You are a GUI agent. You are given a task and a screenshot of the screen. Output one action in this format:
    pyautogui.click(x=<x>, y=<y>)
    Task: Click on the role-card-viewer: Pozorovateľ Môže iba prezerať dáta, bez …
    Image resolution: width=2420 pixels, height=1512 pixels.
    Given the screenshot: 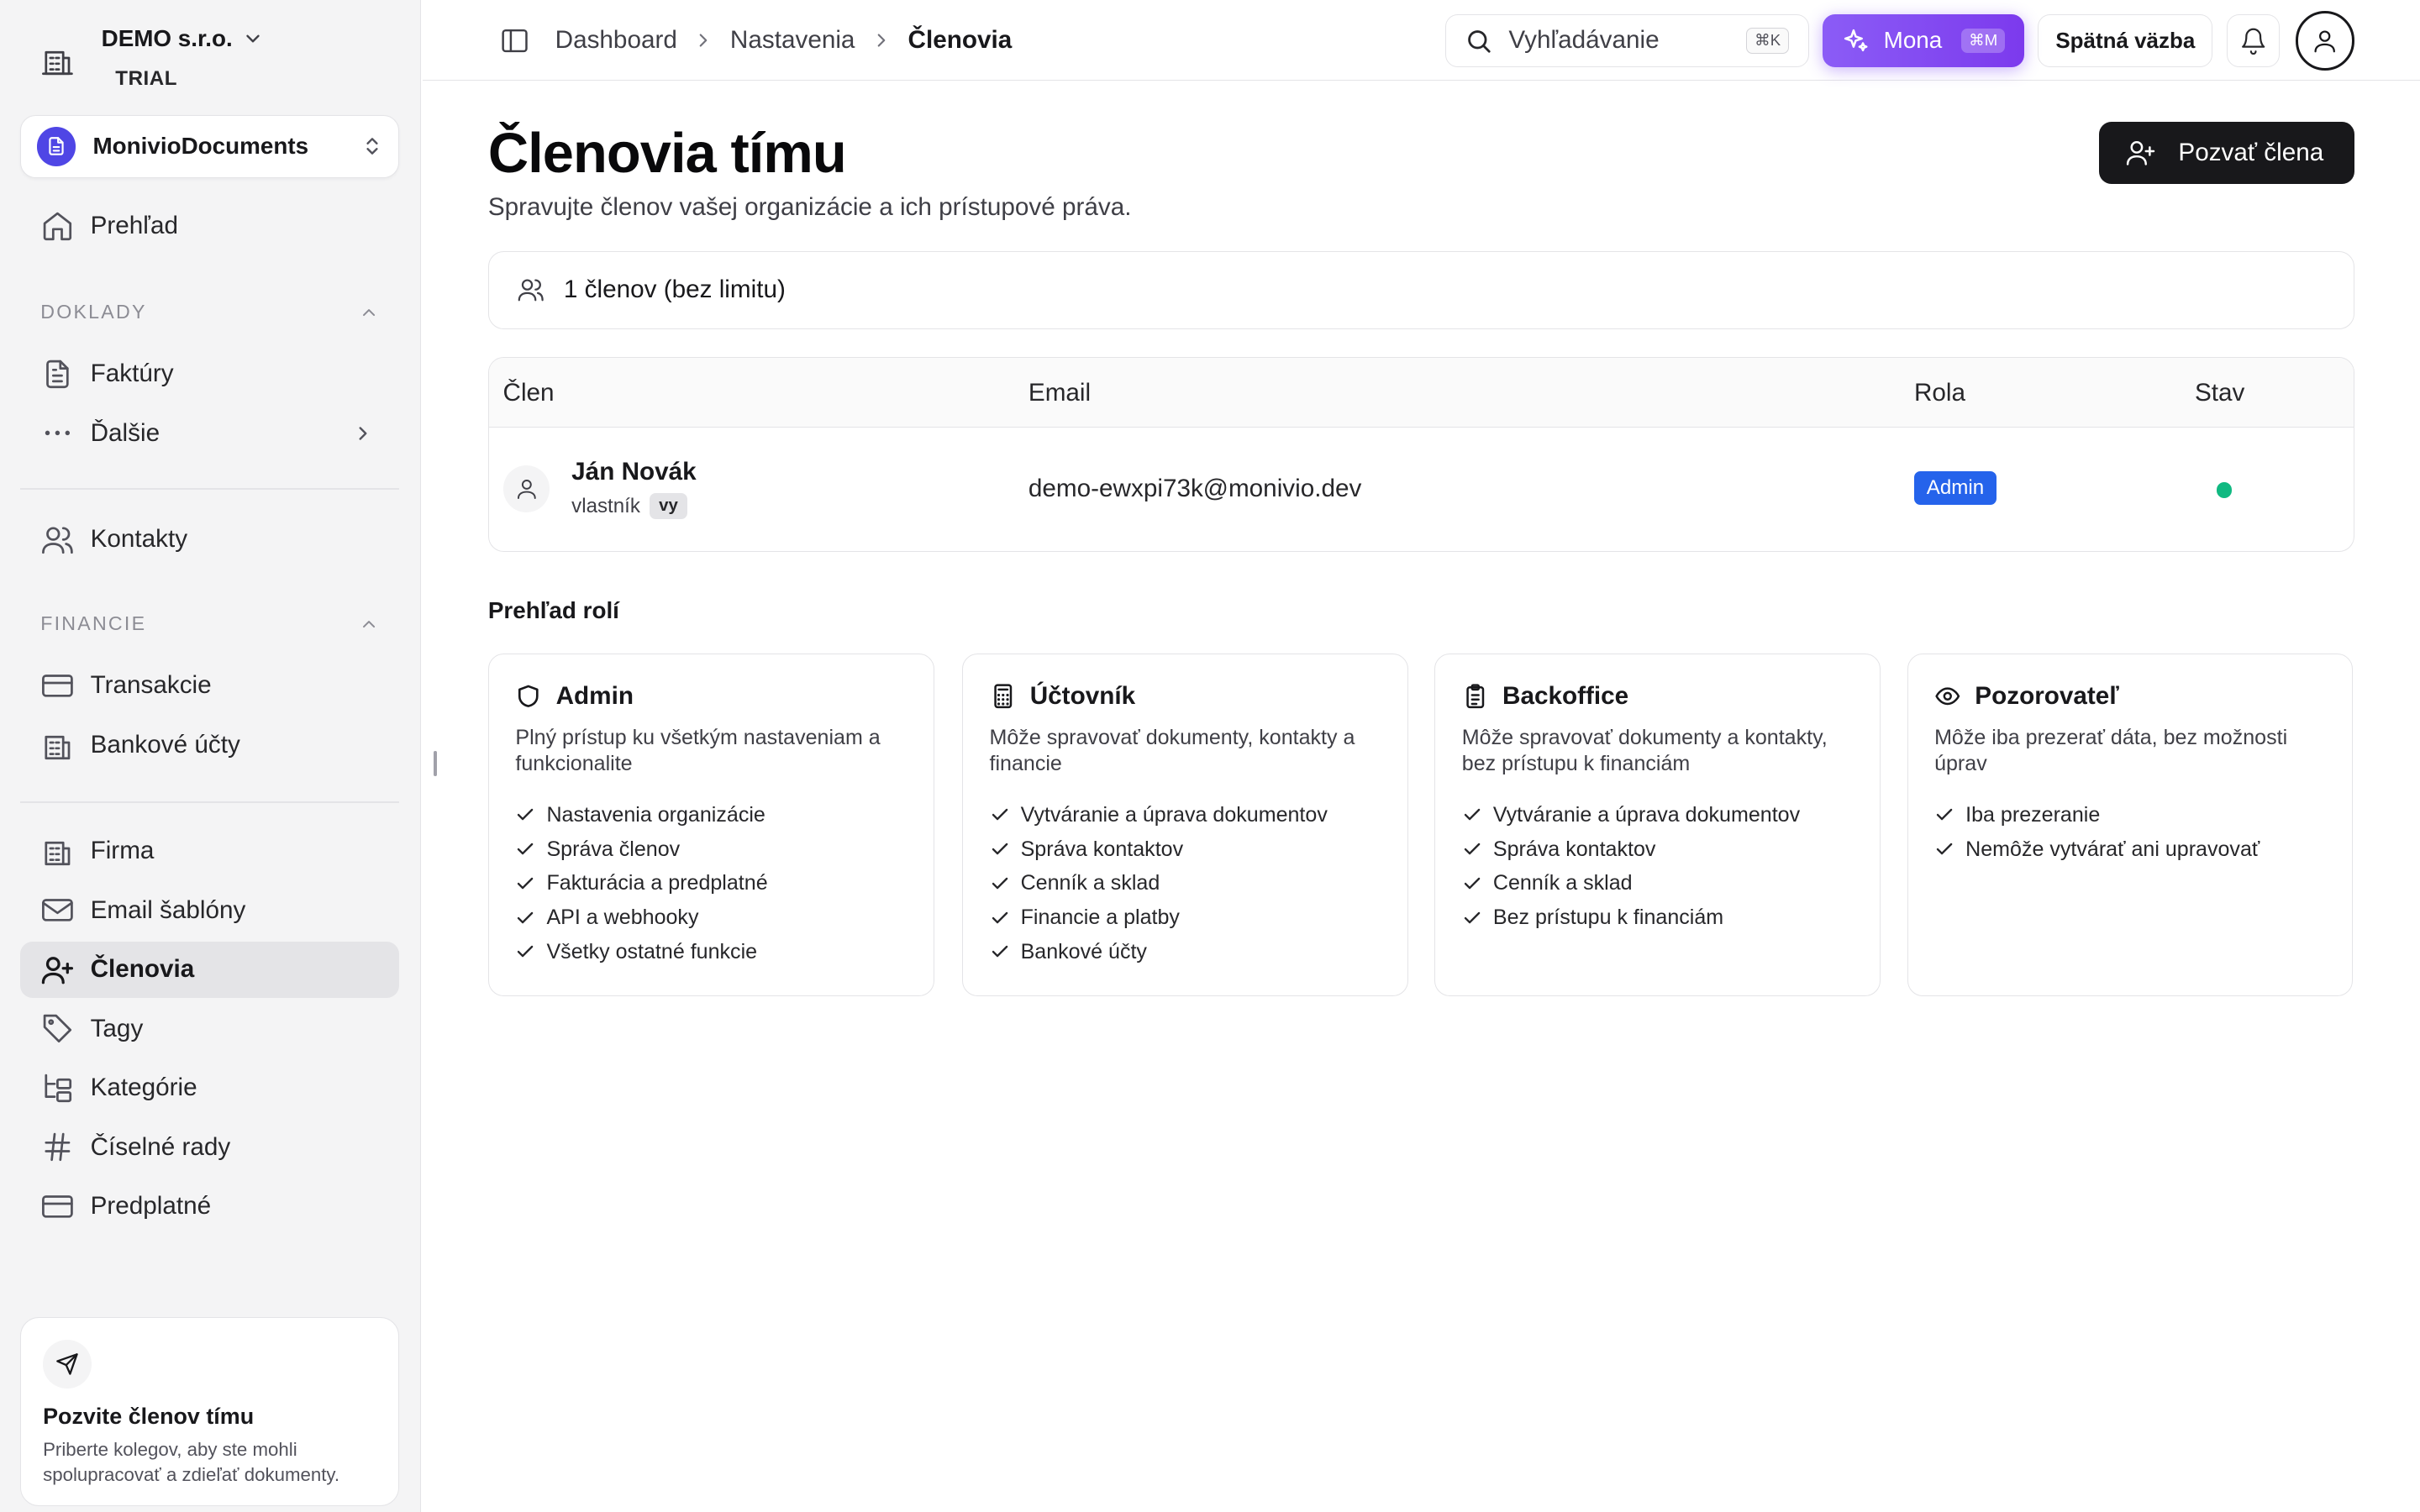 What is the action you would take?
    pyautogui.click(x=2130, y=824)
    